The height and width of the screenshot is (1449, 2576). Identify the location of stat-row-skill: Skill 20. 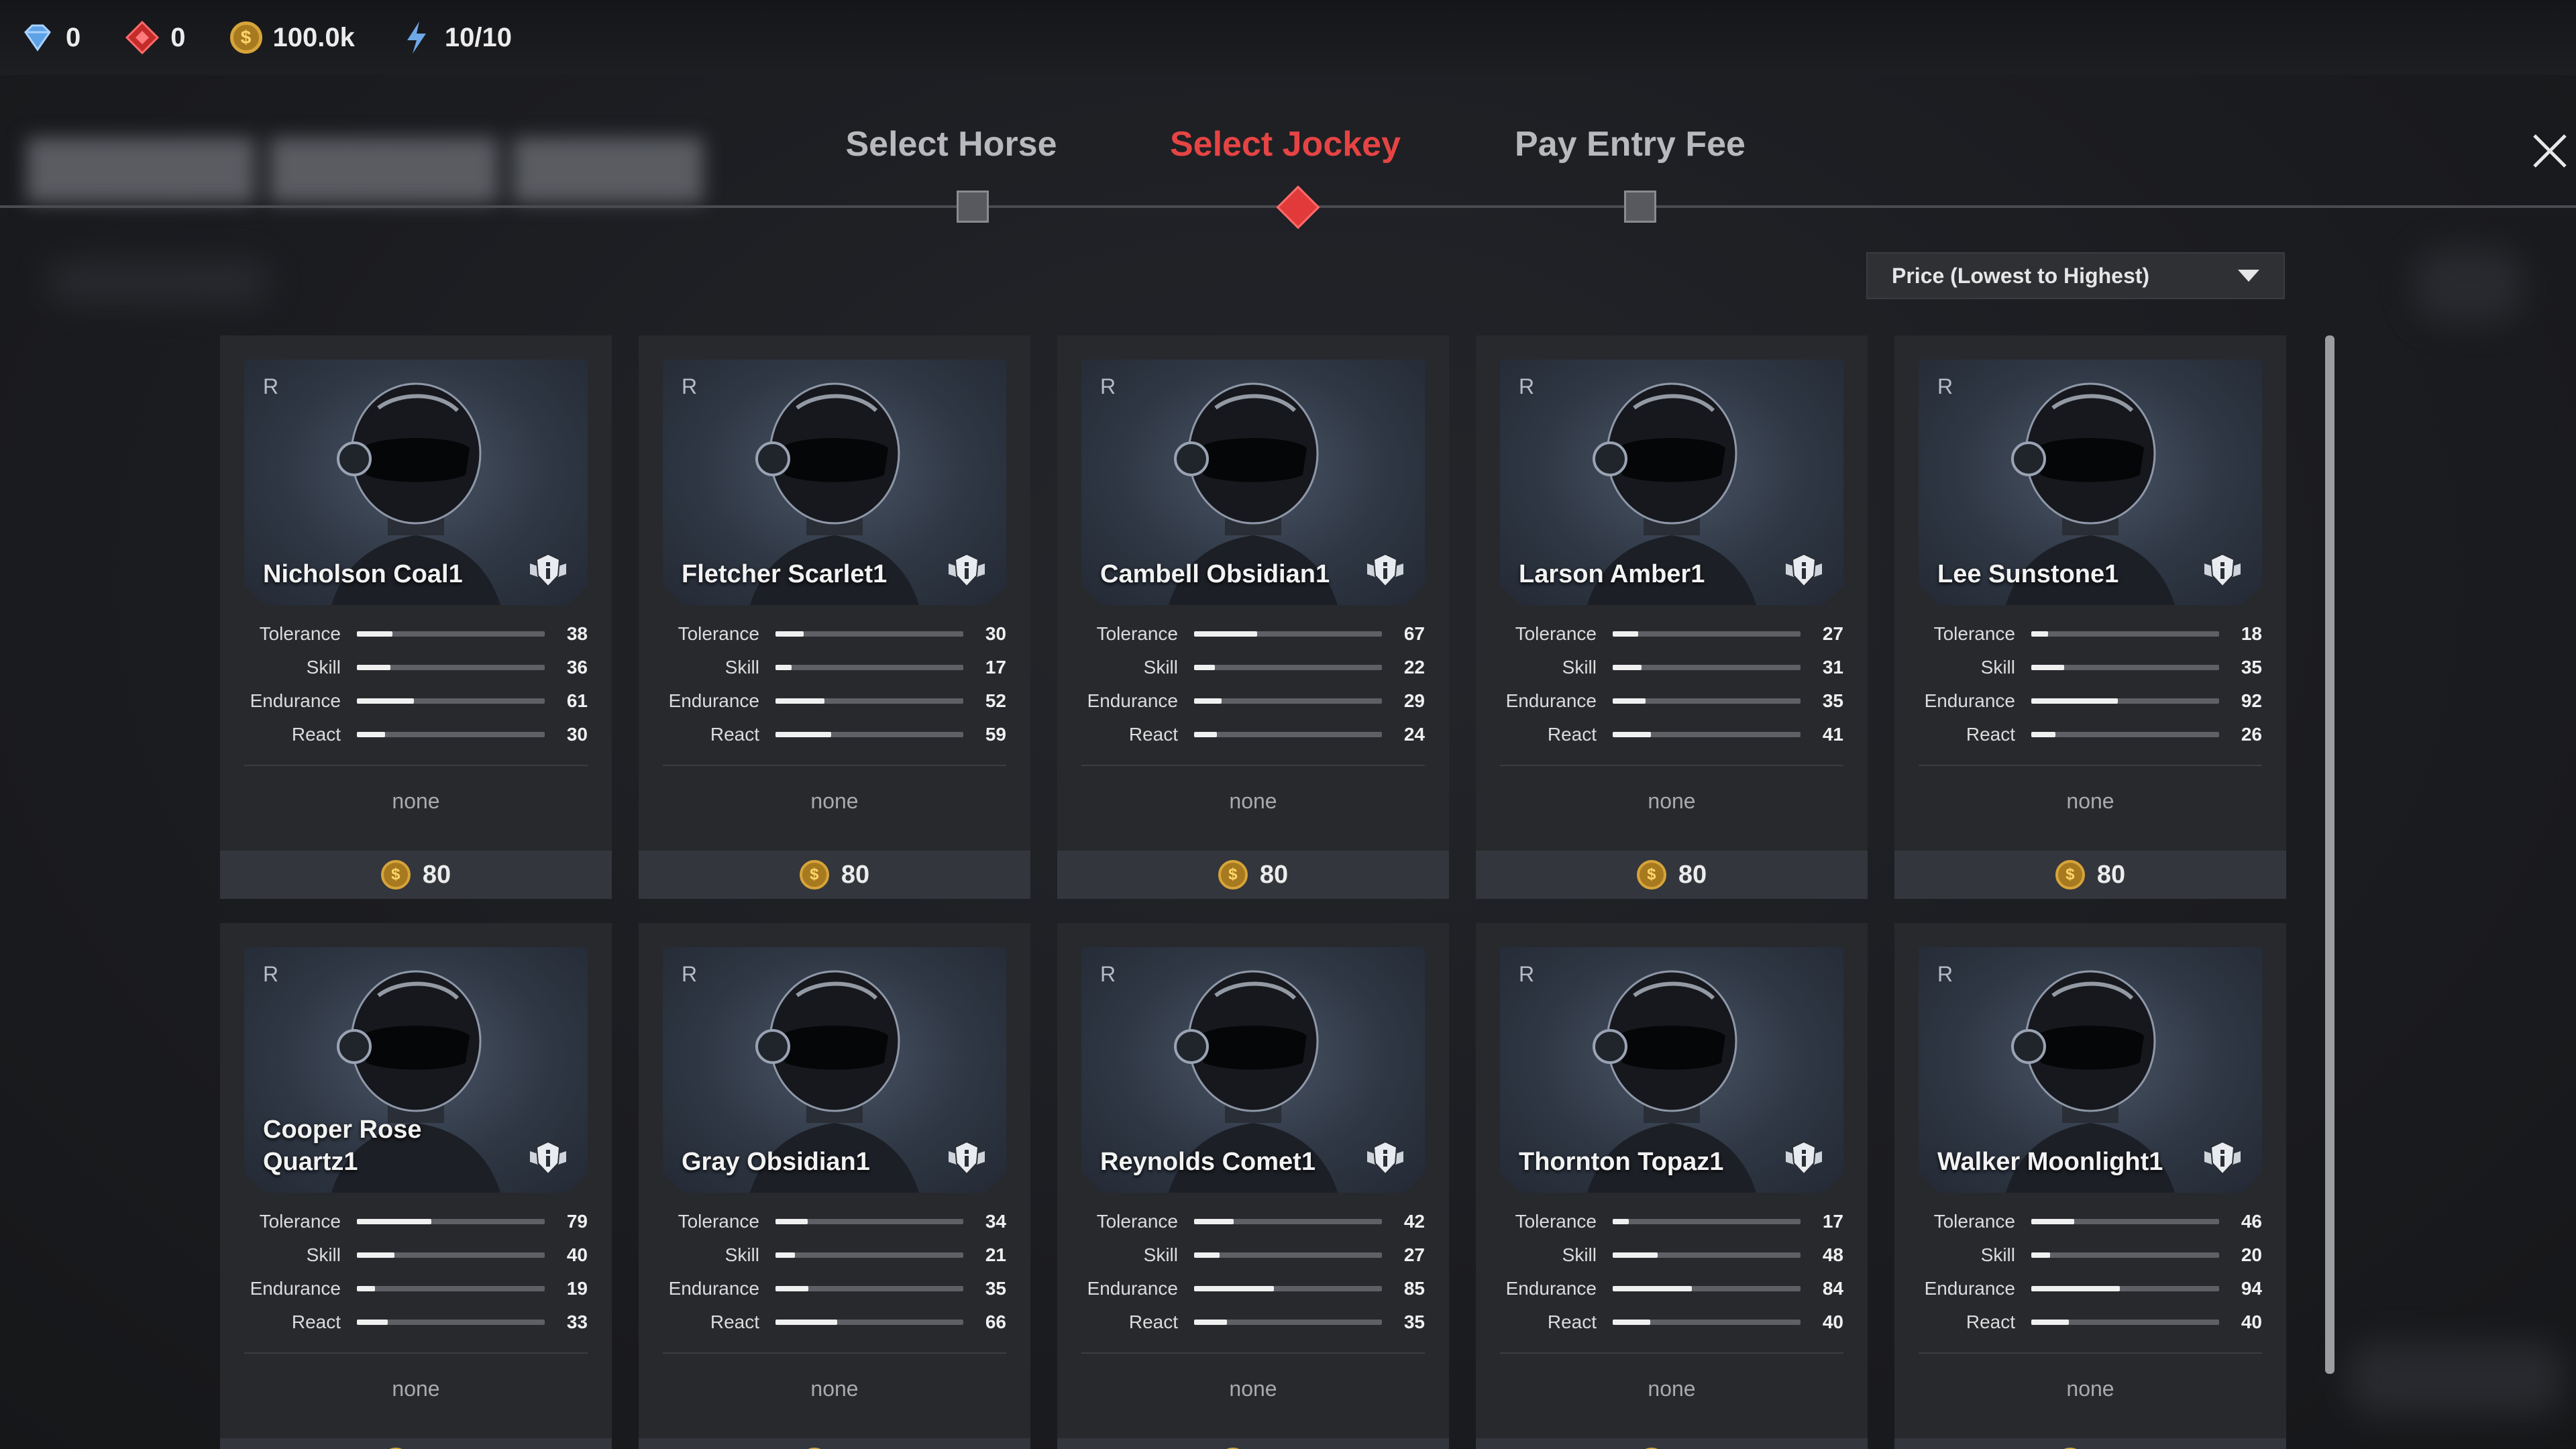
(2090, 1255).